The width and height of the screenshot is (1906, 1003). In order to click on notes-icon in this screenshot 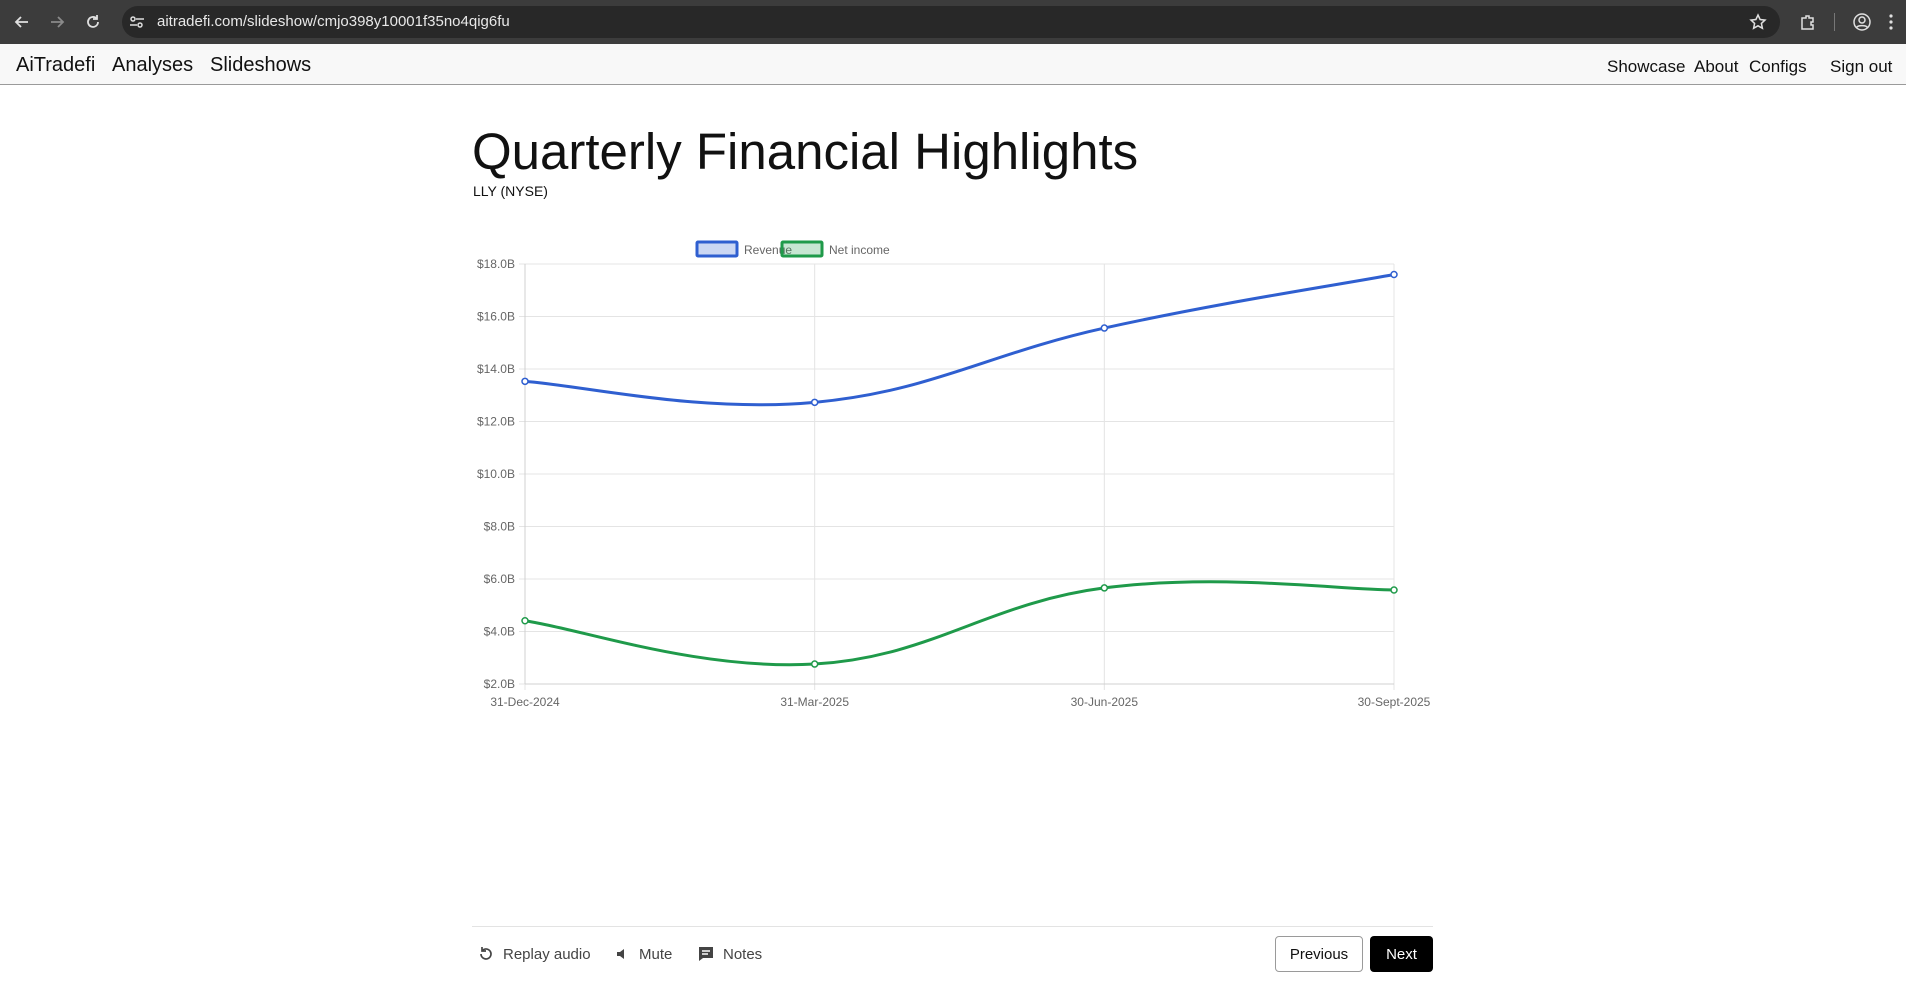, I will do `click(706, 954)`.